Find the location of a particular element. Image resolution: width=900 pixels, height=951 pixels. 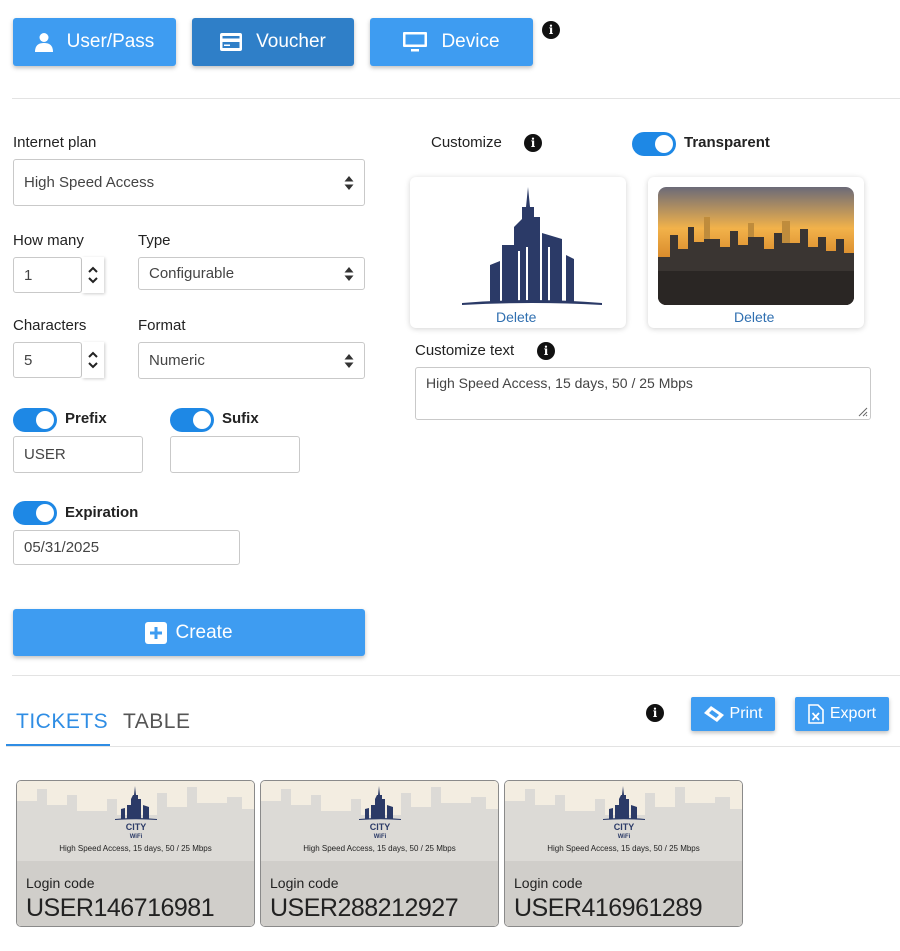

ticket-code: USER416961289 is located at coordinates (608, 908).